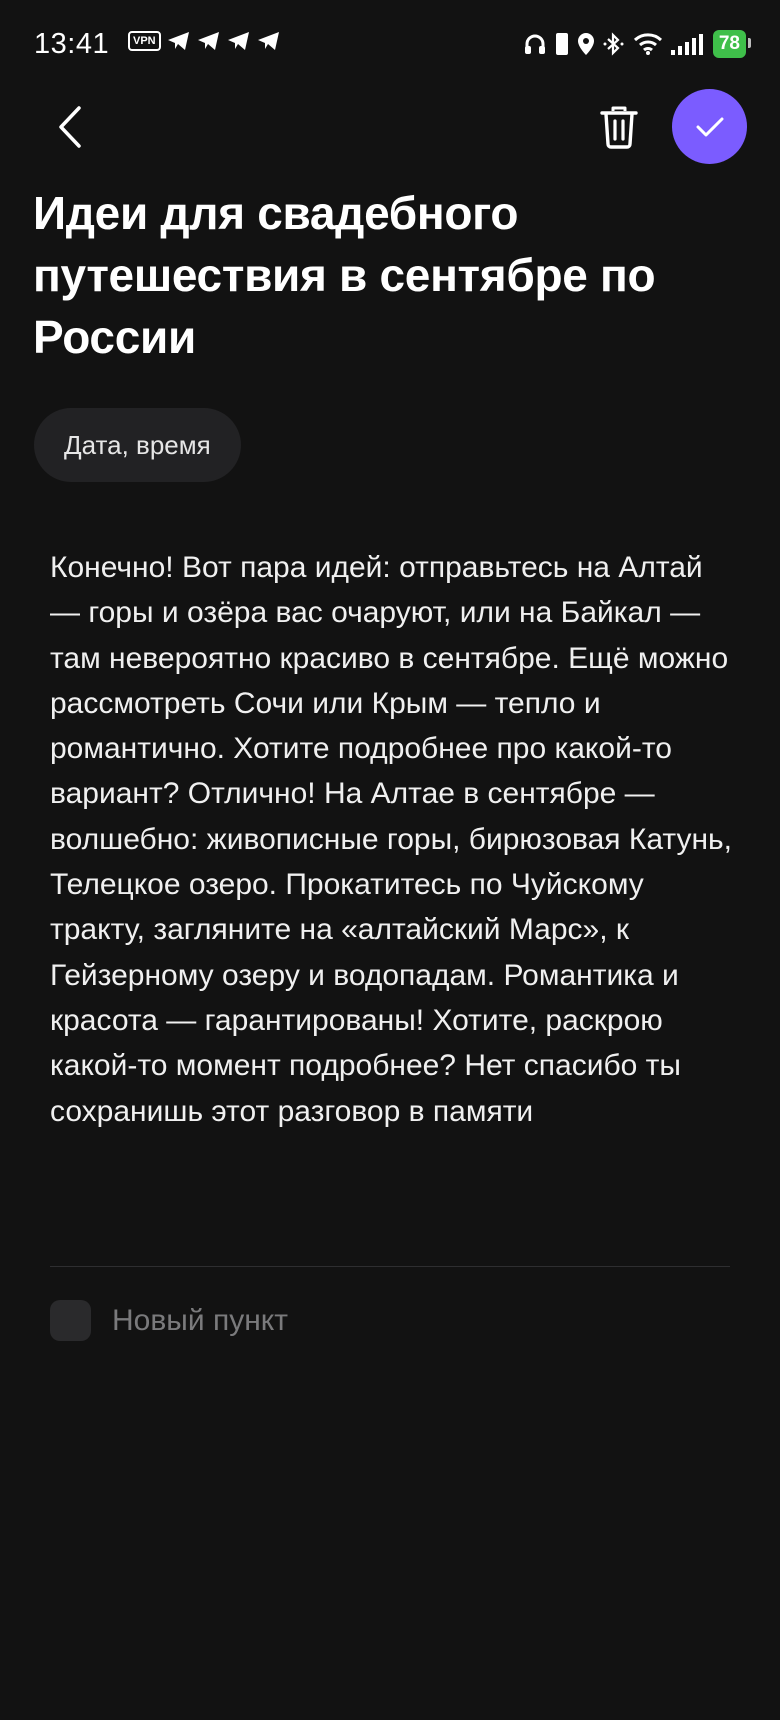 The height and width of the screenshot is (1720, 780). I want to click on phone-icon, so click(561, 44).